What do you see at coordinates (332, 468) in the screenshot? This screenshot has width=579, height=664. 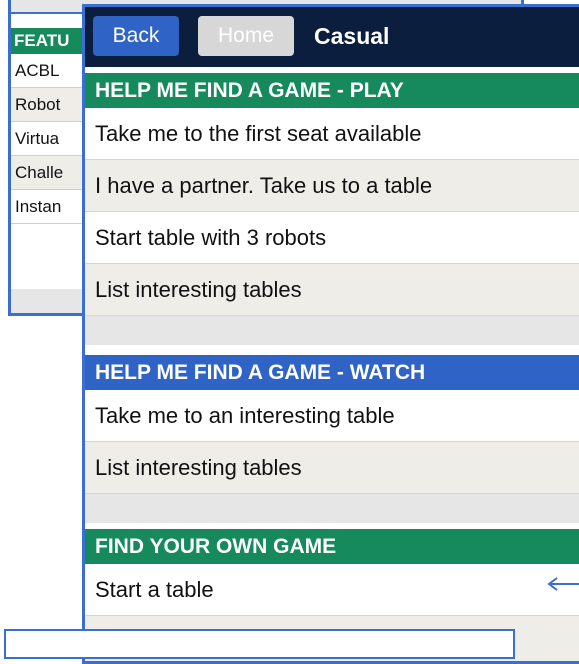 I see `menu-item-list-tables-watch: List interesting tables` at bounding box center [332, 468].